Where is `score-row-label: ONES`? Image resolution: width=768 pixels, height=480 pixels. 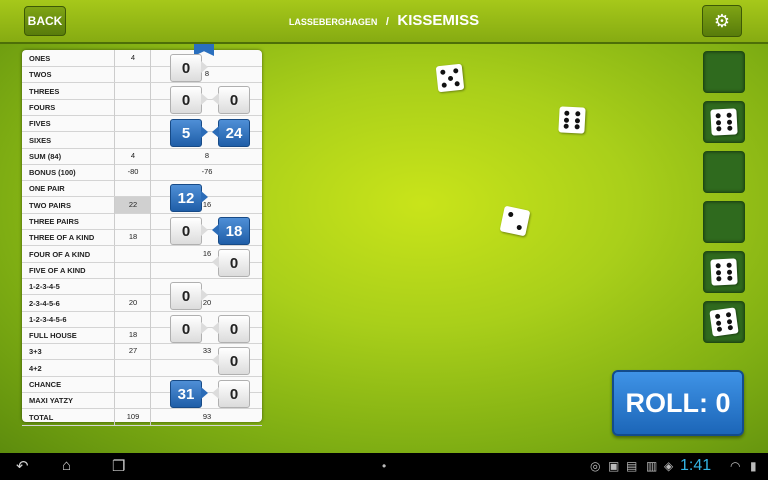
score-row-label: ONES is located at coordinates (40, 58).